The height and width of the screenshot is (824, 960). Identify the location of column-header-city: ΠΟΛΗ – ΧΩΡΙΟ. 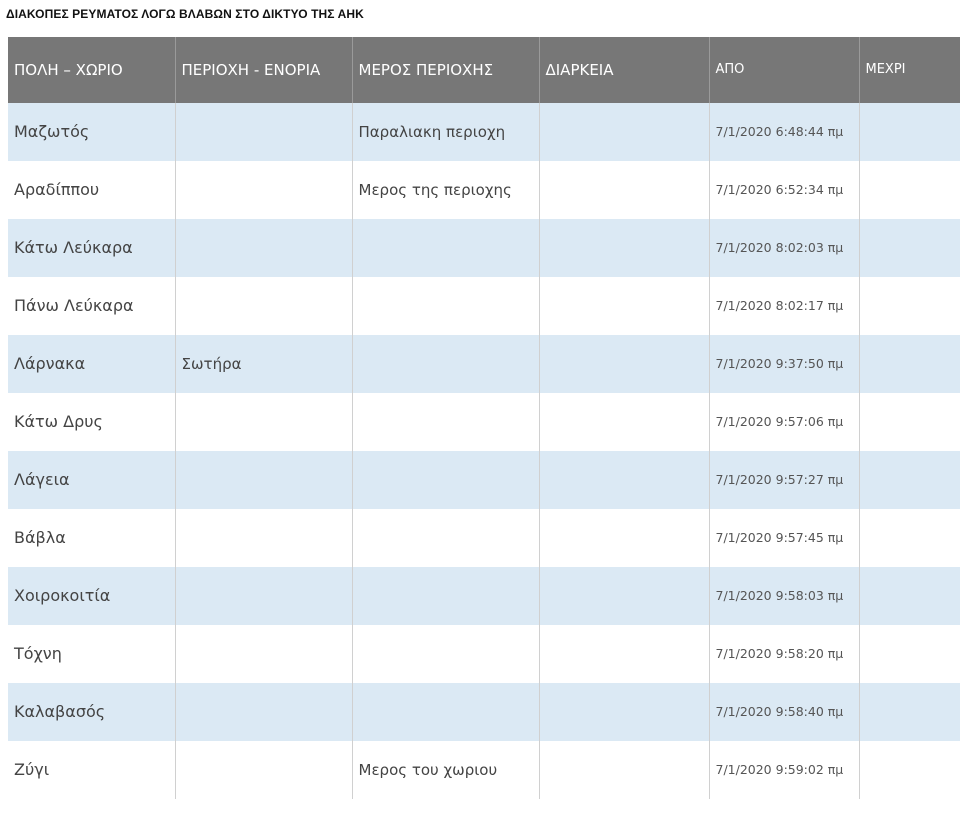
(91, 70).